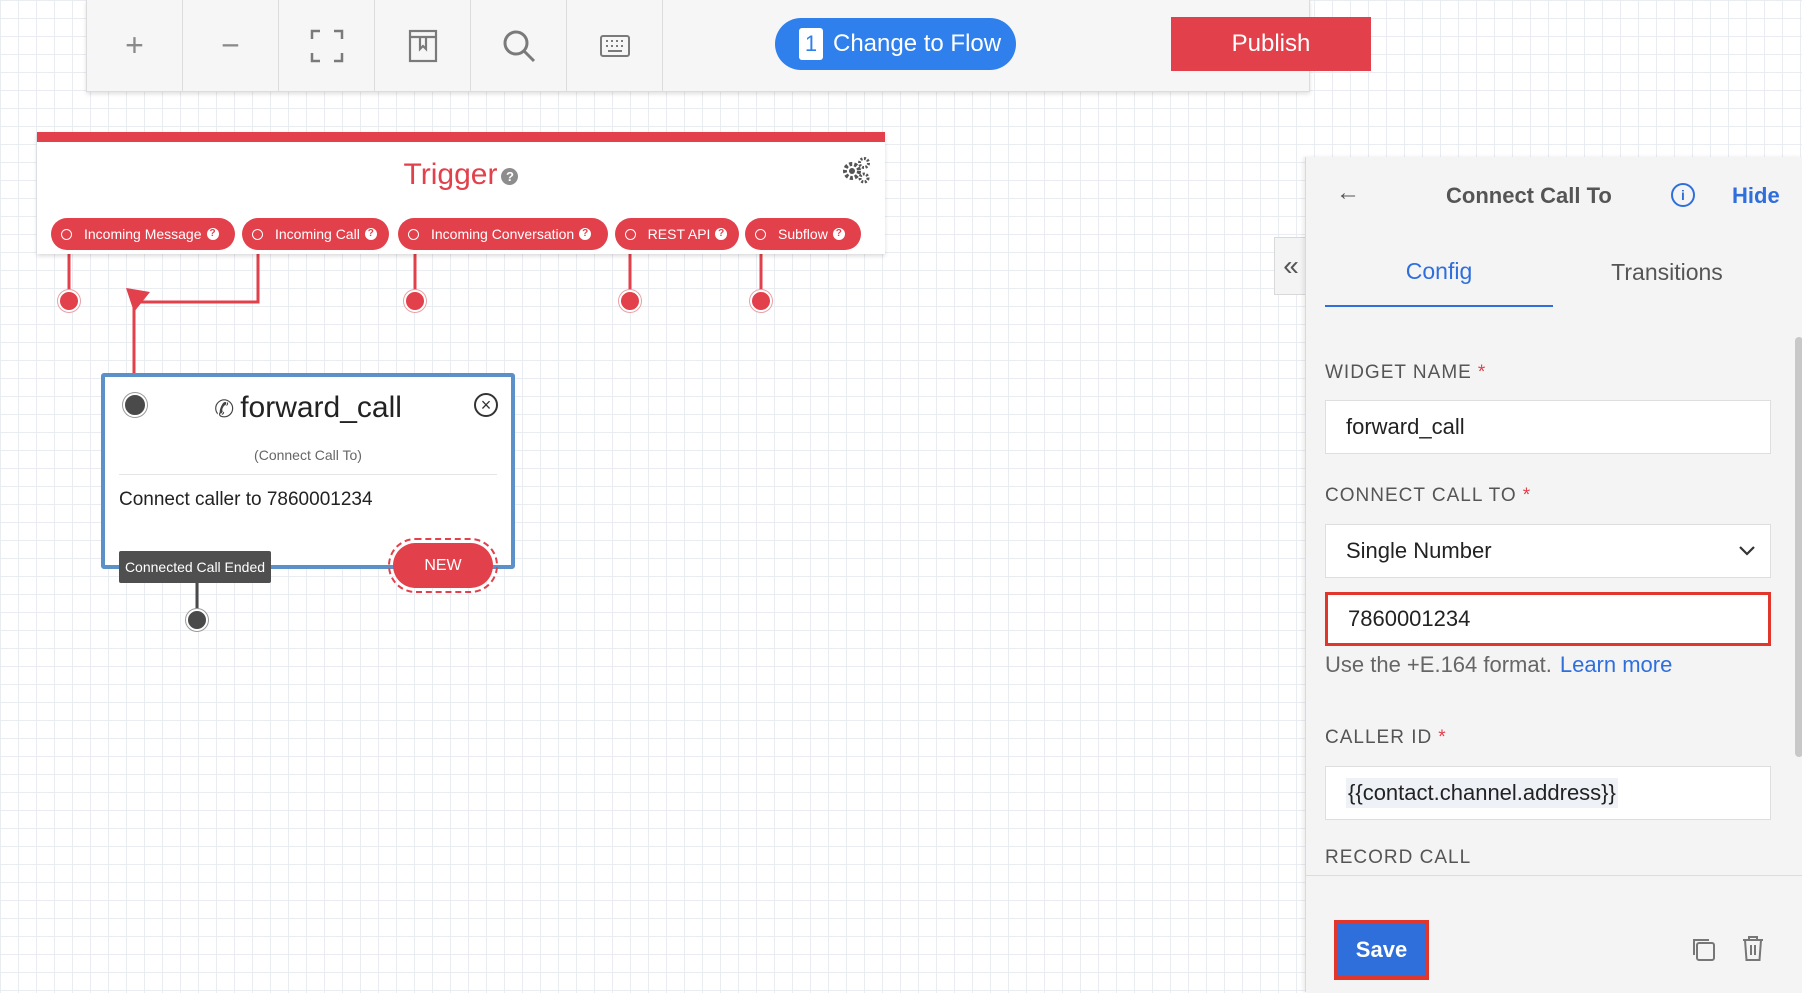  I want to click on trigger-pill-incoming-message: Incoming Message ?, so click(143, 234).